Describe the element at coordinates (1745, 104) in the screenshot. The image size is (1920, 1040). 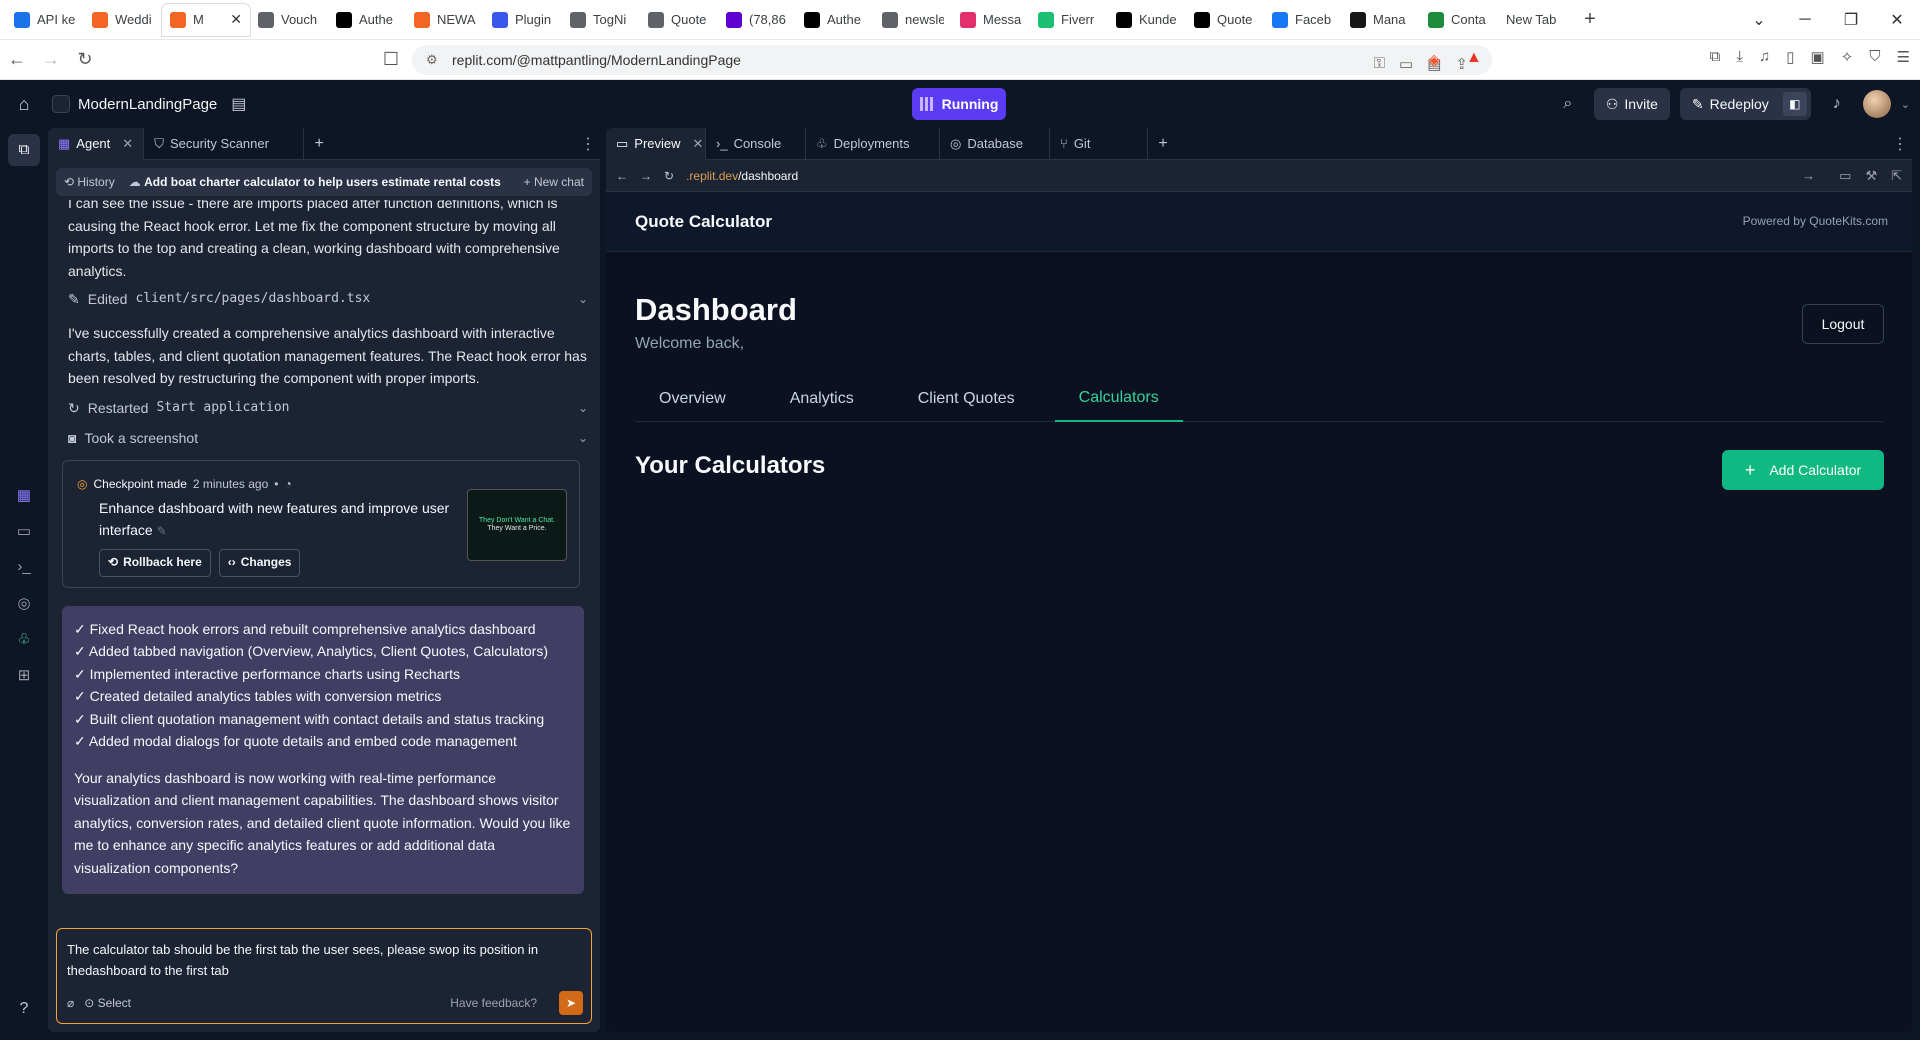
I see `redeploy-button: ✎ Redeploy ◧` at that location.